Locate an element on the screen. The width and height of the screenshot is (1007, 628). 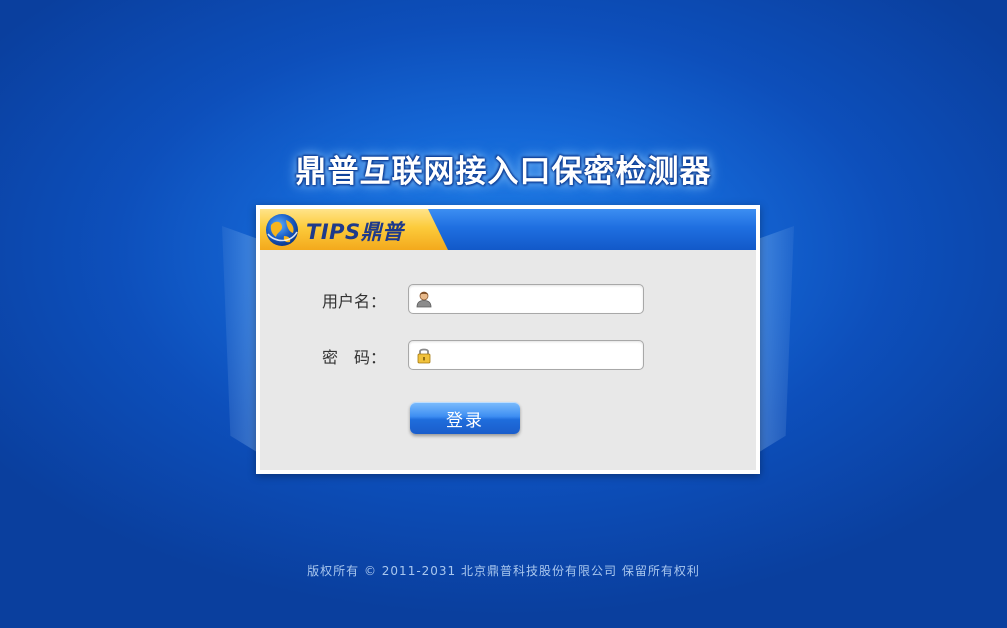
password-field is located at coordinates (526, 355).